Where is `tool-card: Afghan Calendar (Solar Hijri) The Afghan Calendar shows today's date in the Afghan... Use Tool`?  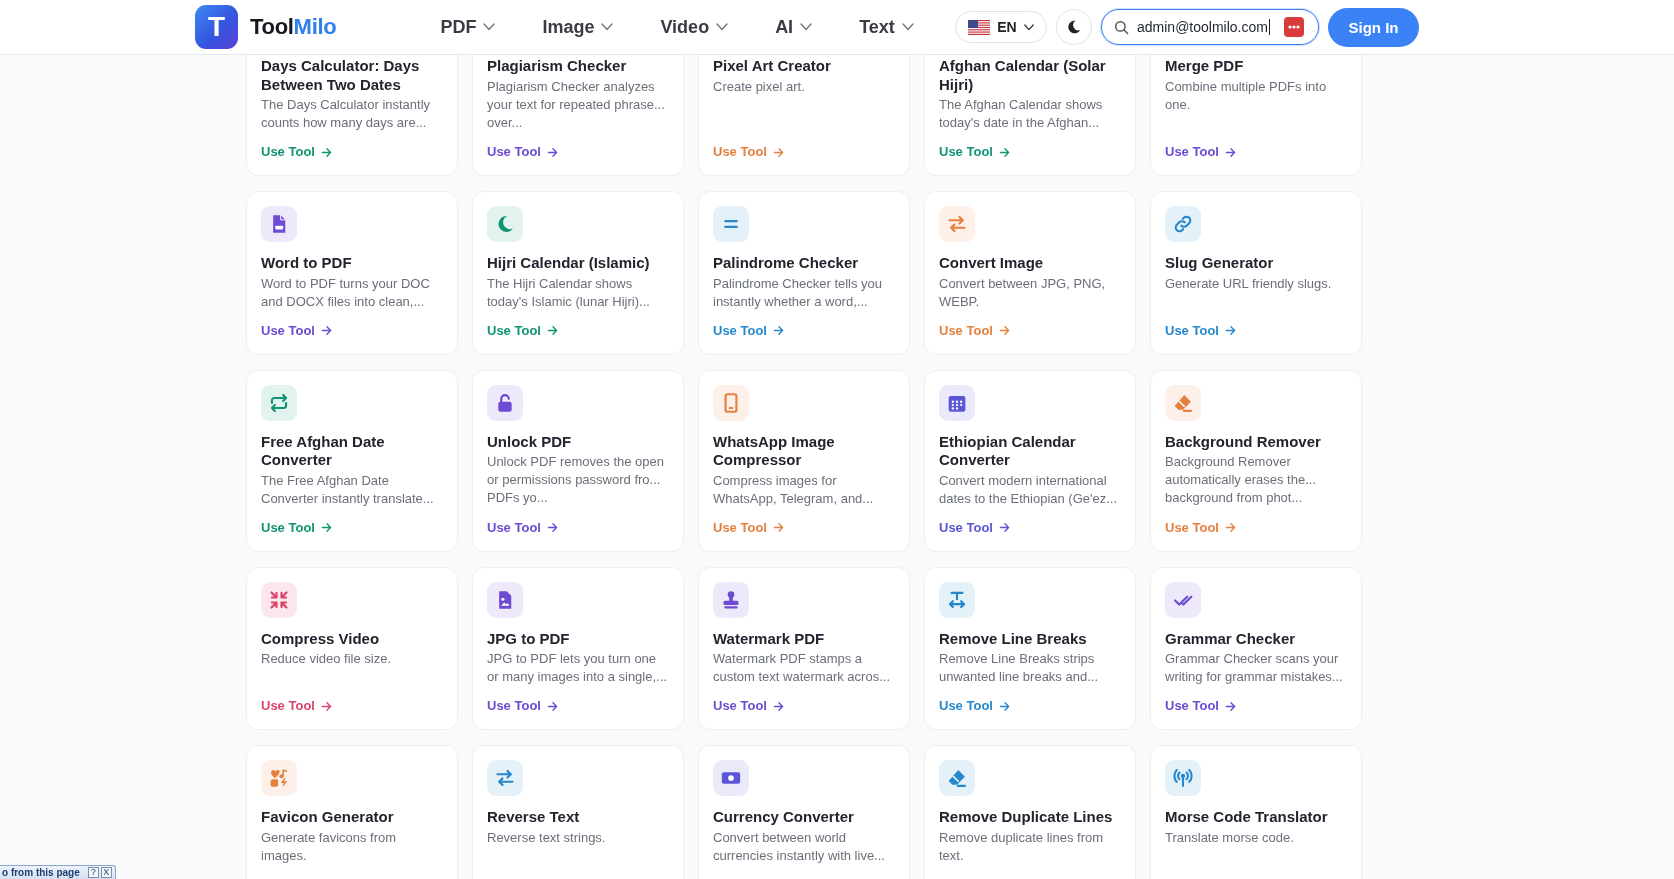 tool-card: Afghan Calendar (Solar Hijri) The Afghan Calendar shows today's date in the Afghan... Use Tool is located at coordinates (1030, 115).